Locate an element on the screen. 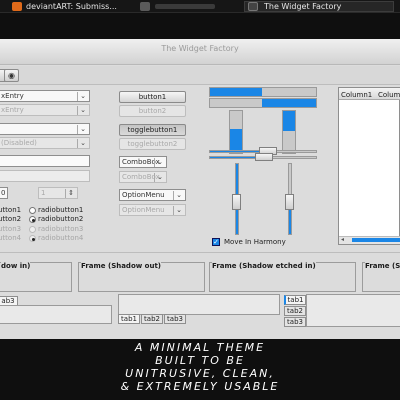 This screenshot has height=400, width=400. move-in-harmony-checkbox: ✓ is located at coordinates (216, 242).